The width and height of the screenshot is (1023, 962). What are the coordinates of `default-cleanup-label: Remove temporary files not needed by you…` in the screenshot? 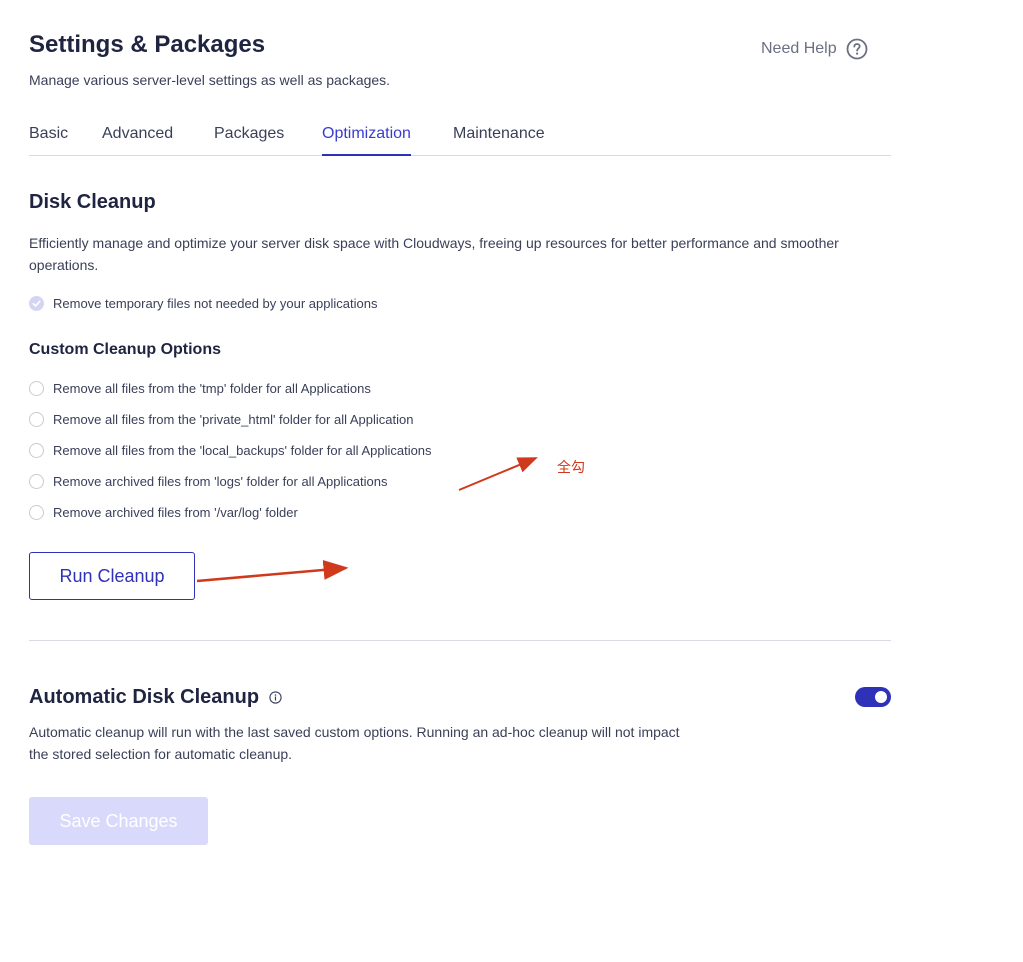 It's located at (215, 303).